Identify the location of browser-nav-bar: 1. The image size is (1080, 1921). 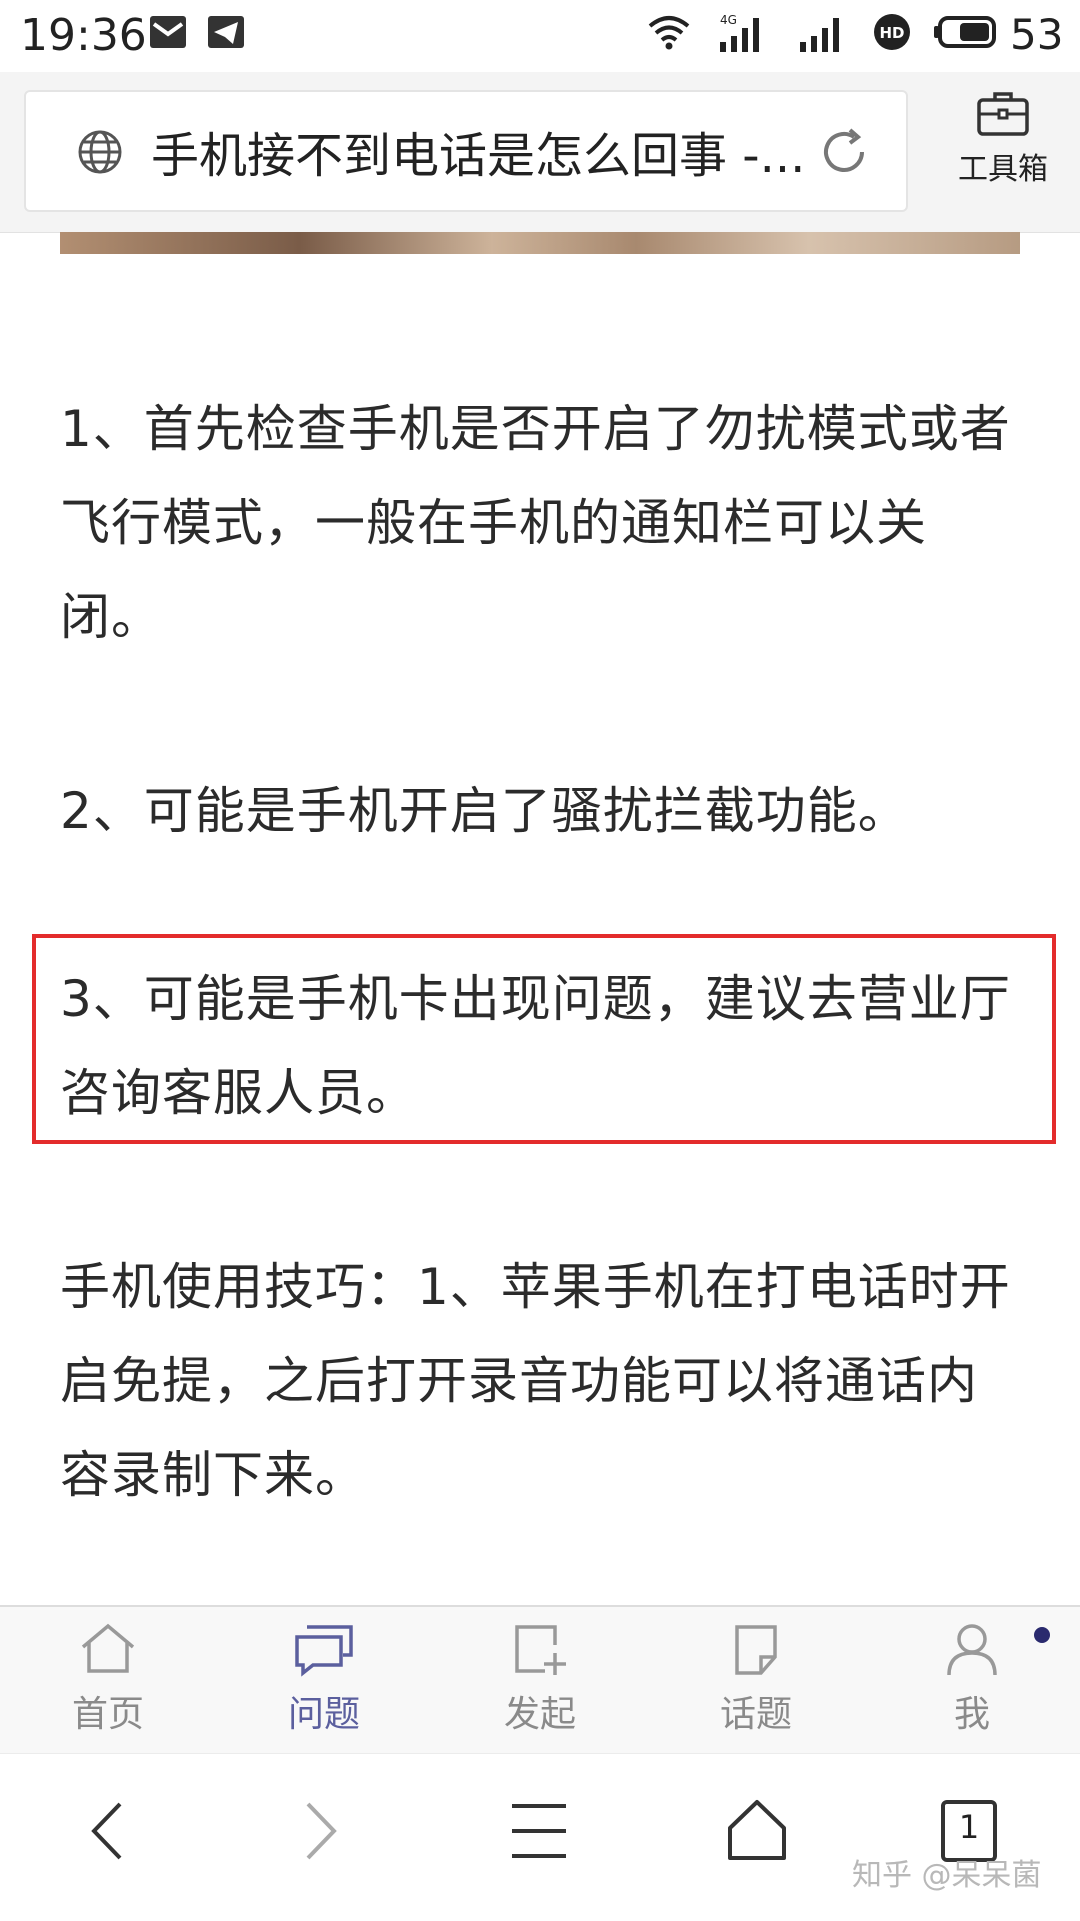
(540, 1837).